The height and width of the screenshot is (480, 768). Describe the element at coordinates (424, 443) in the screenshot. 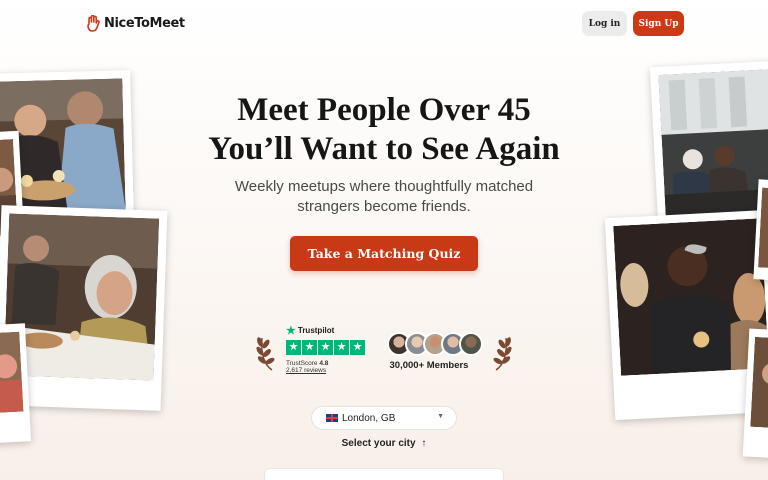

I see `arrow-up-icon: ↑` at that location.